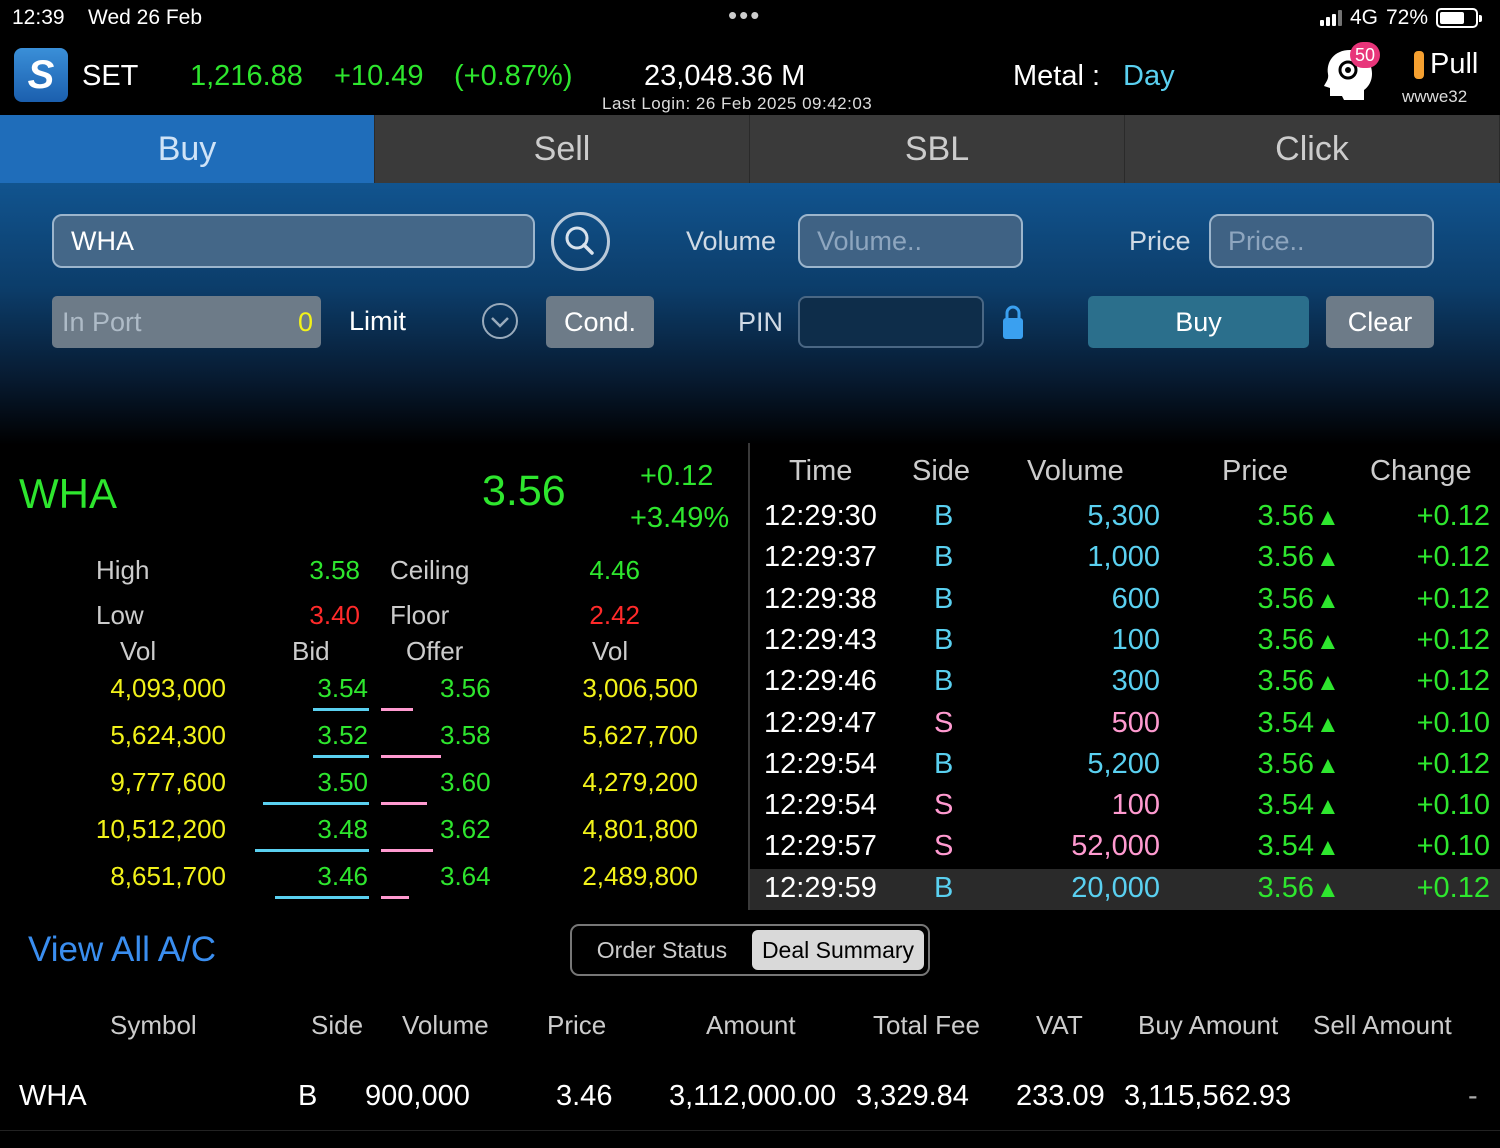  What do you see at coordinates (293, 241) in the screenshot?
I see `symbol-input: WHA` at bounding box center [293, 241].